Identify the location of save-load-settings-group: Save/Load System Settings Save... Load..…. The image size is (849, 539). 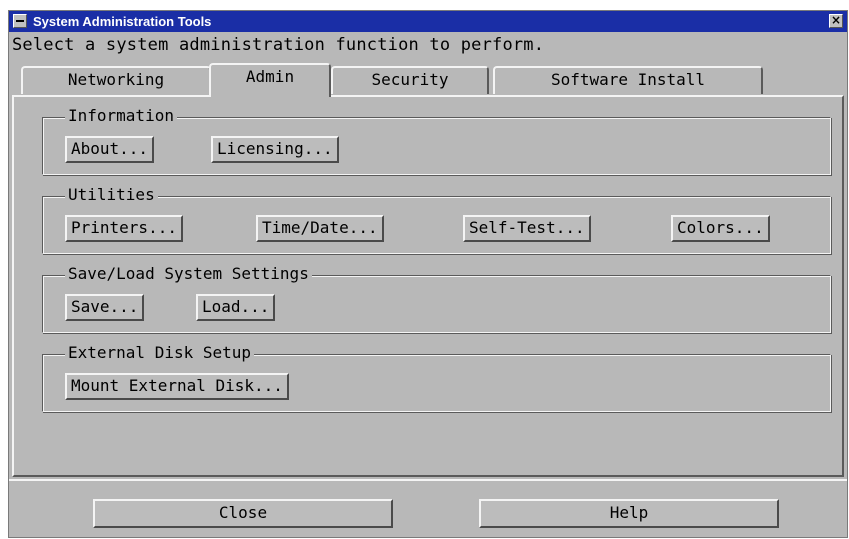
(436, 298).